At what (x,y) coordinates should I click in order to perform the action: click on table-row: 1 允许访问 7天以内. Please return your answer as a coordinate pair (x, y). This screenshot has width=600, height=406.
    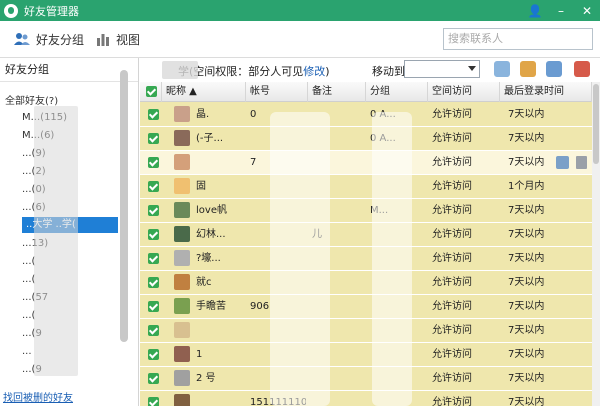
    Looking at the image, I should click on (366, 355).